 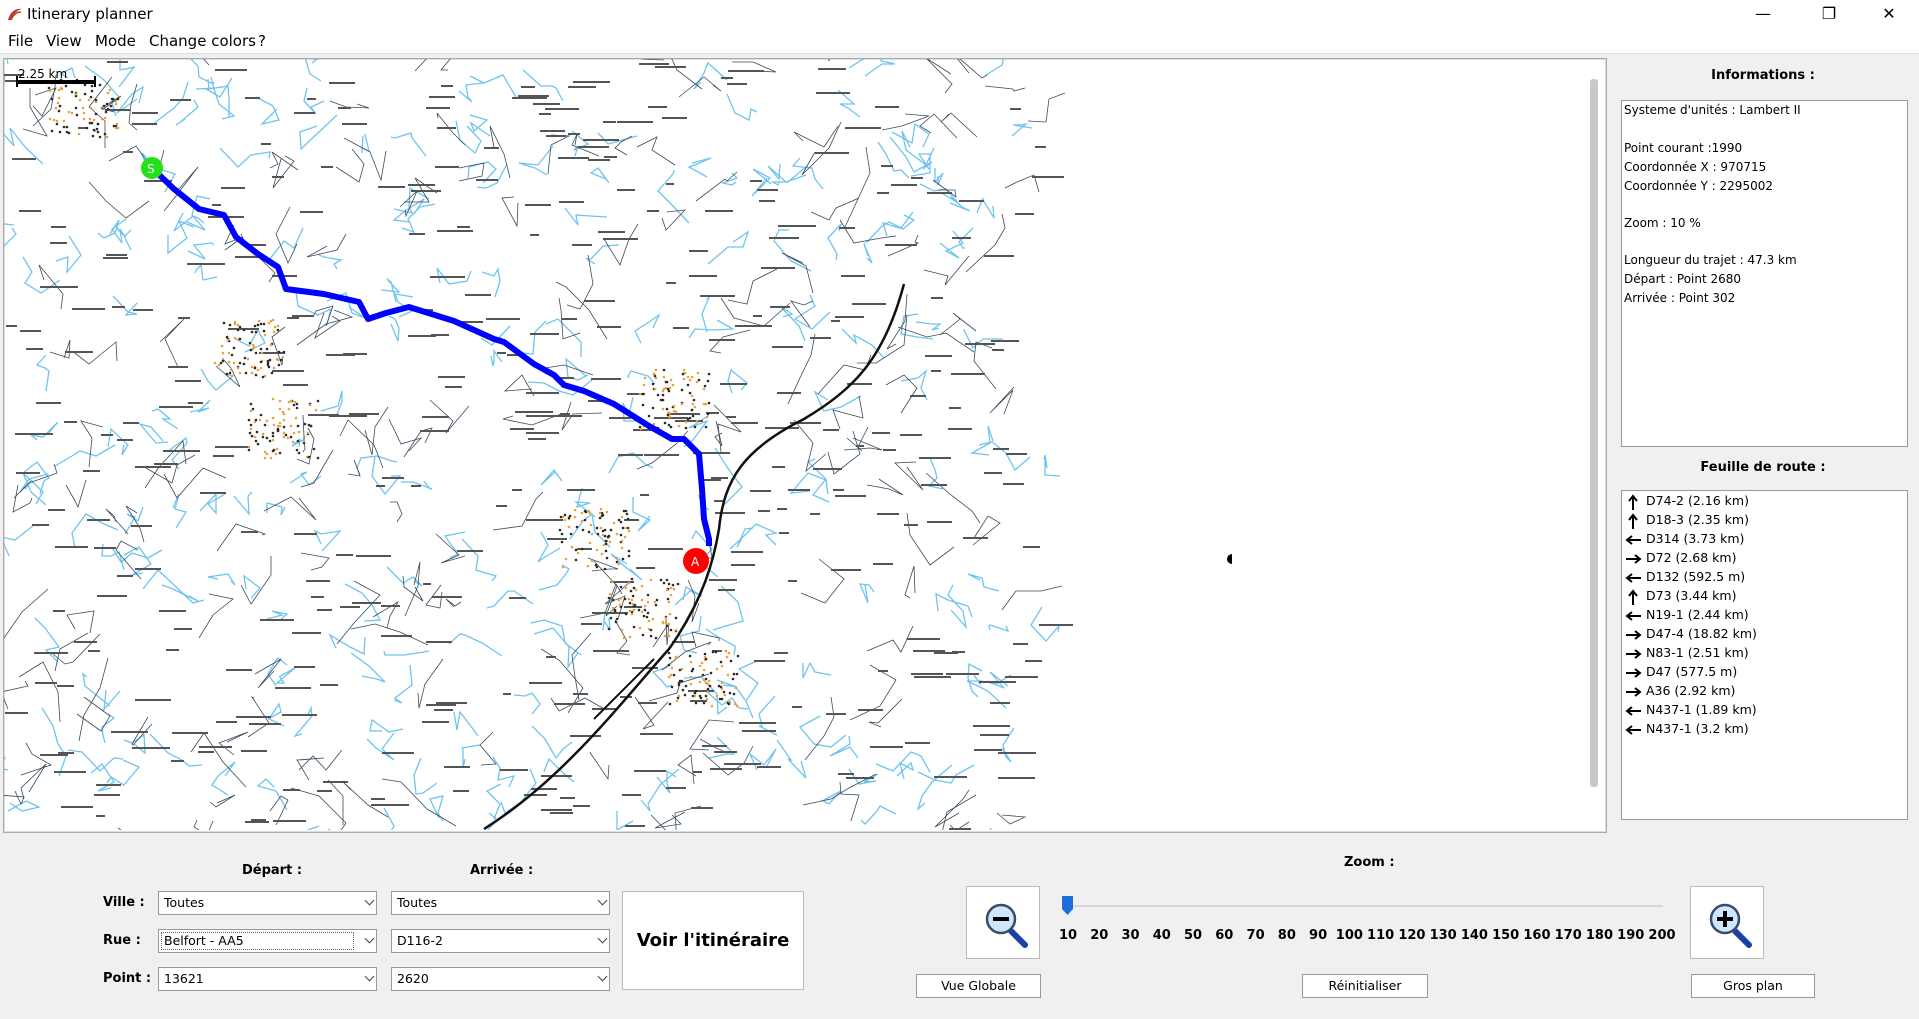 What do you see at coordinates (1698, 186) in the screenshot?
I see `info-line: Coordonnée Y : 2295002` at bounding box center [1698, 186].